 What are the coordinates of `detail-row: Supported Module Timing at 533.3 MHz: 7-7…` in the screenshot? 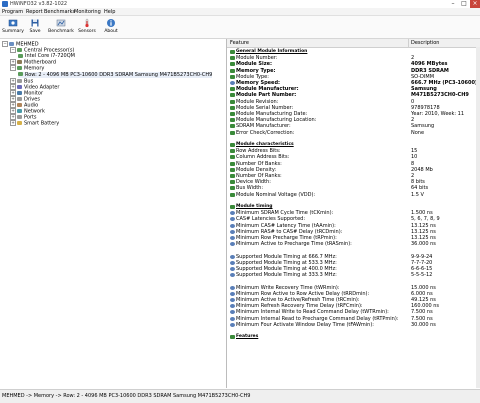 It's located at (353, 263).